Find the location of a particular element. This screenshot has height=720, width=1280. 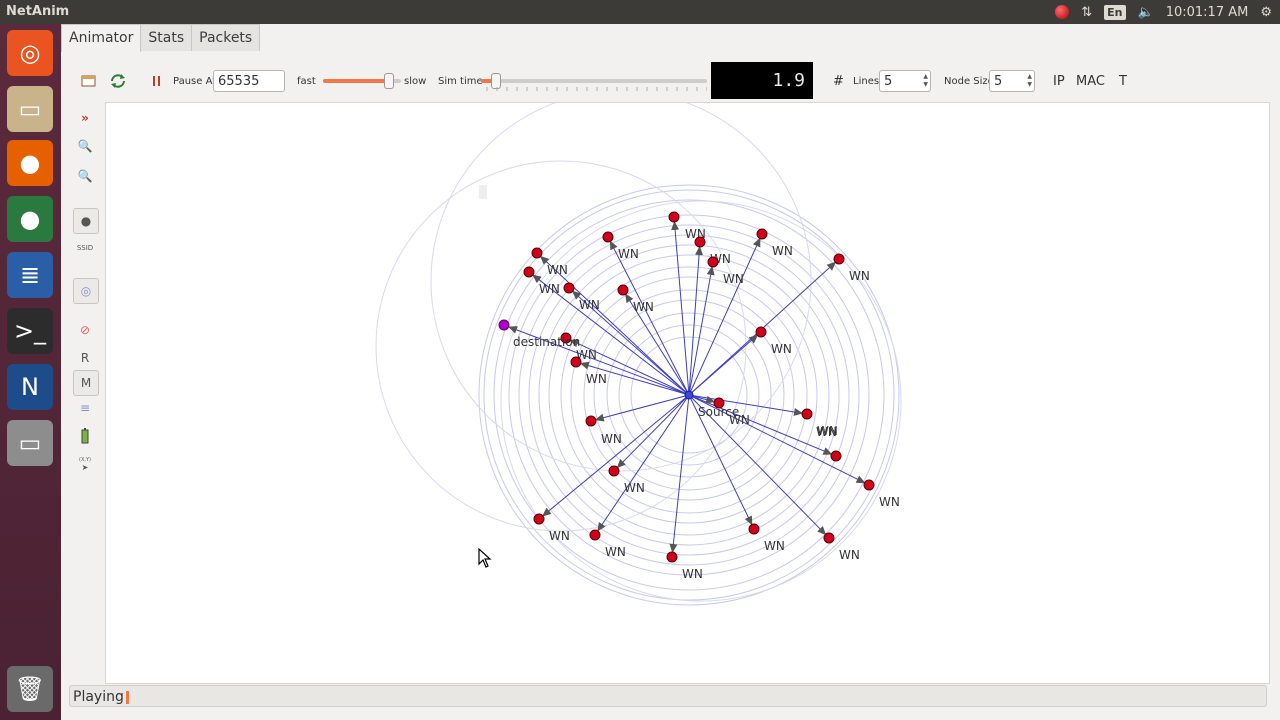

node-size-label: Node Size is located at coordinates (969, 81).